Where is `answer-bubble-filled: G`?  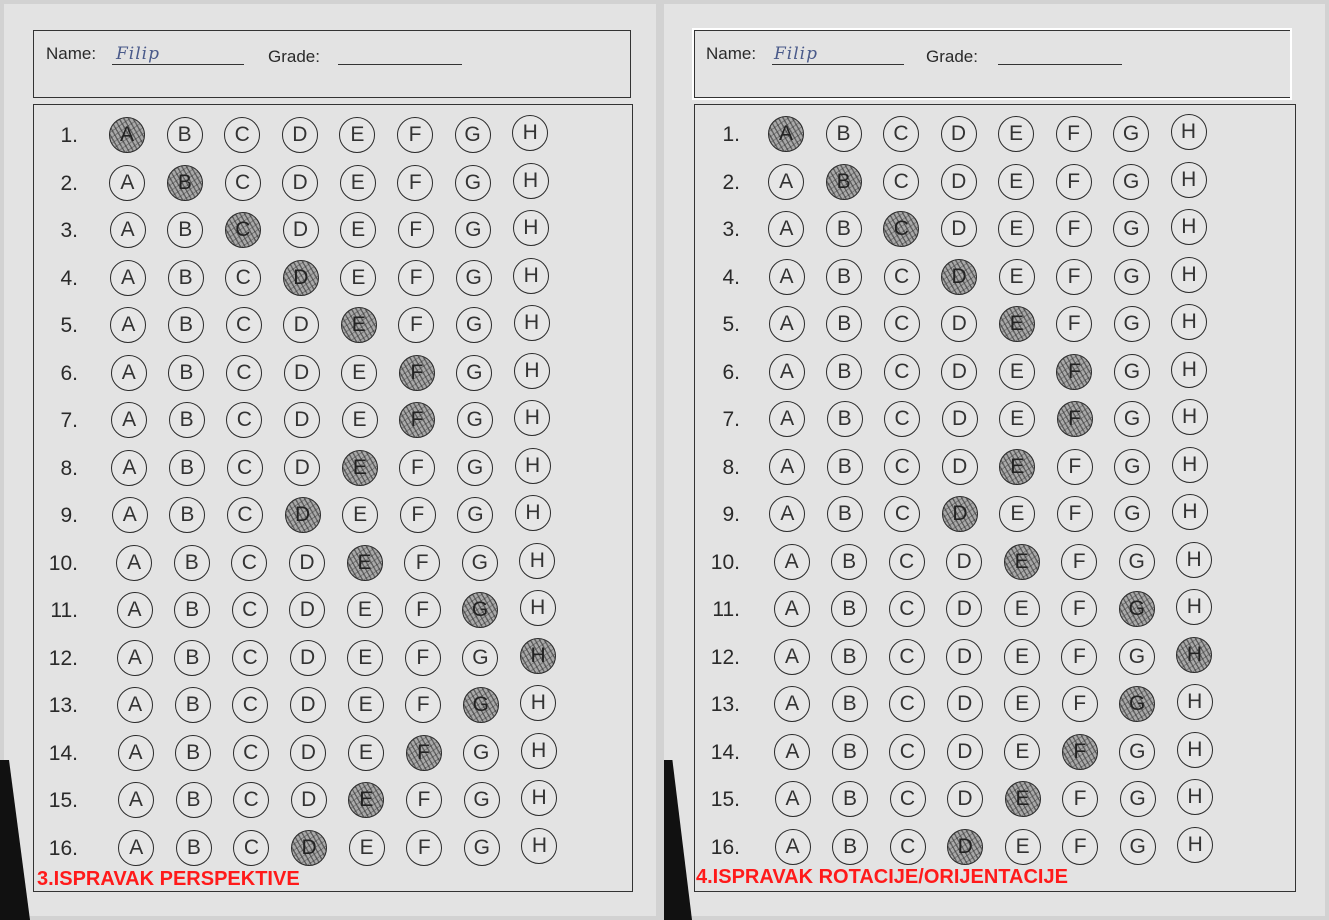
answer-bubble-filled: G is located at coordinates (1137, 704).